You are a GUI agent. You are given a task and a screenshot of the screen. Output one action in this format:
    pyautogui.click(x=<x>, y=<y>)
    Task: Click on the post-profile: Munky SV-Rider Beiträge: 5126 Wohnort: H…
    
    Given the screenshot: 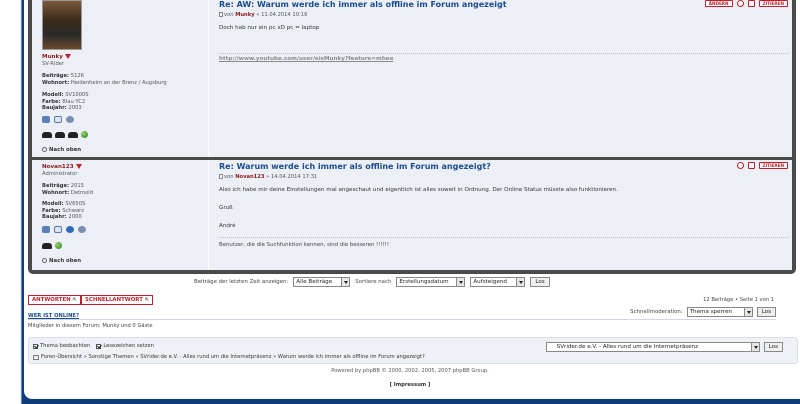 What is the action you would take?
    pyautogui.click(x=120, y=78)
    